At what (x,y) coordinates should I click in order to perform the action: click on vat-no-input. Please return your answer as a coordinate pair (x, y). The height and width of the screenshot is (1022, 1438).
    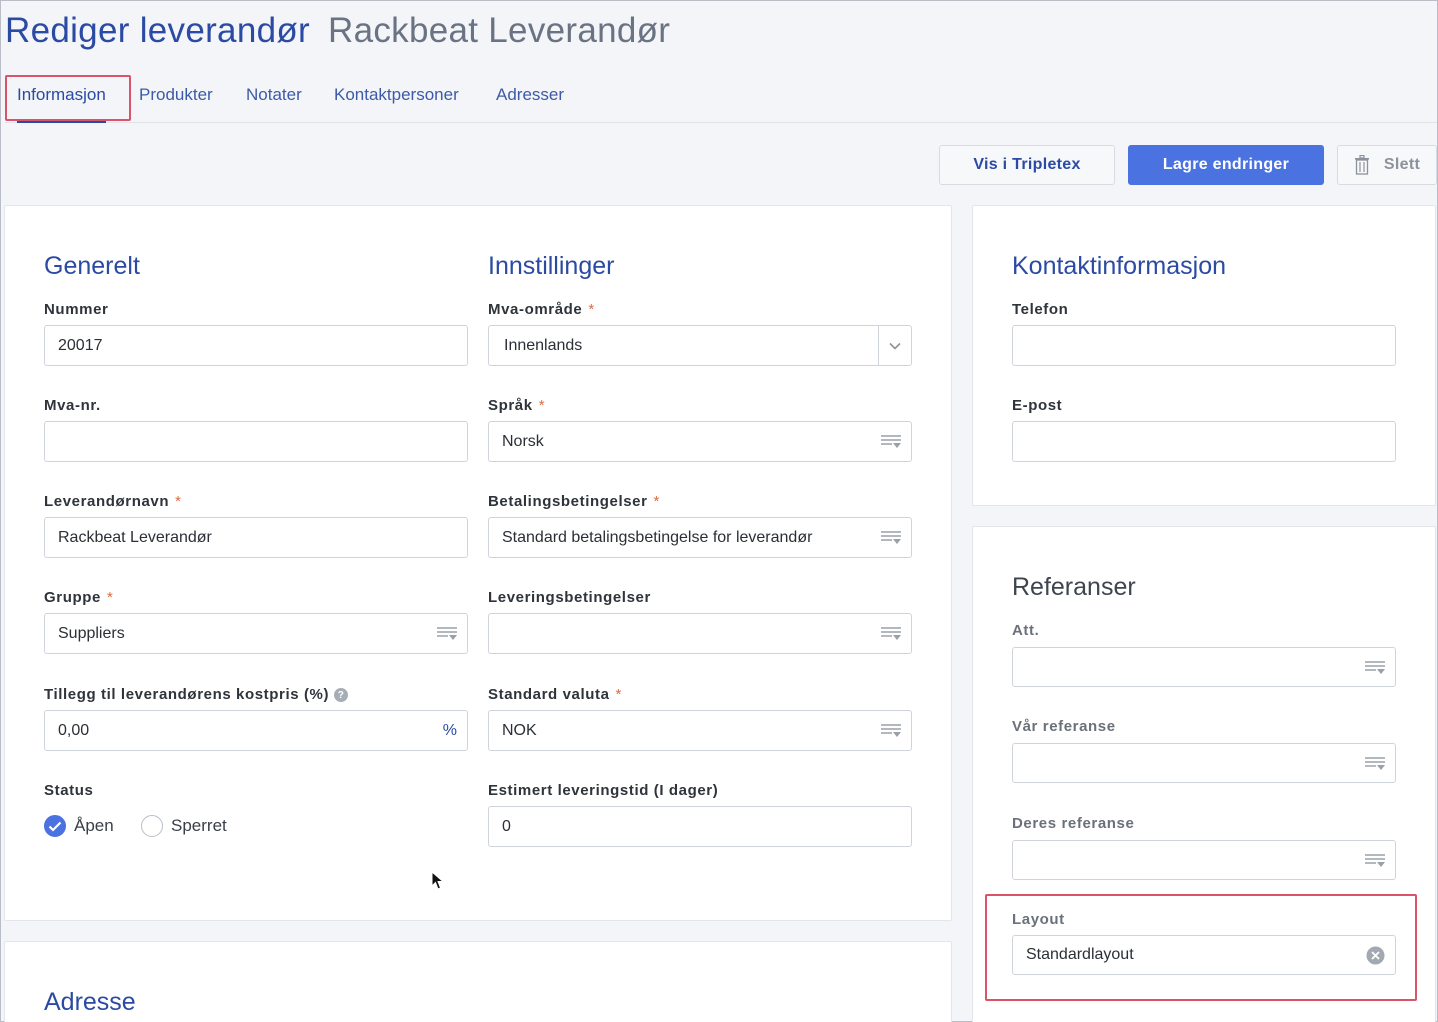
    Looking at the image, I should click on (256, 441).